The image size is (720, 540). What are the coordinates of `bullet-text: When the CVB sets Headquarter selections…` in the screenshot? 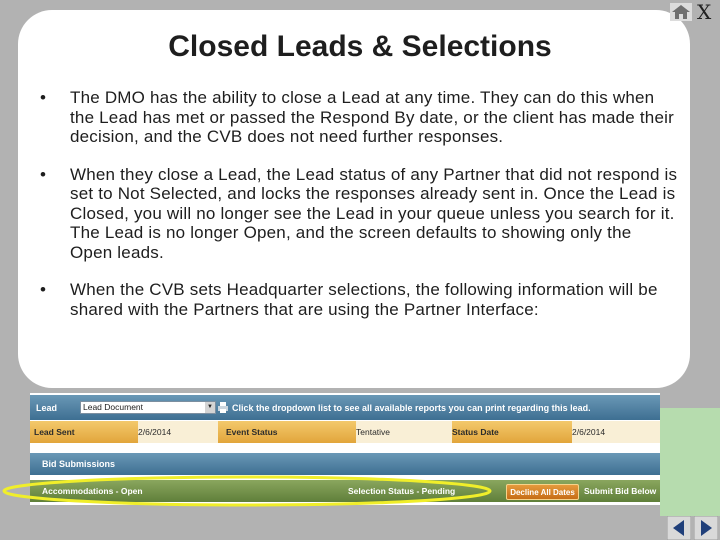 It's located at (364, 299).